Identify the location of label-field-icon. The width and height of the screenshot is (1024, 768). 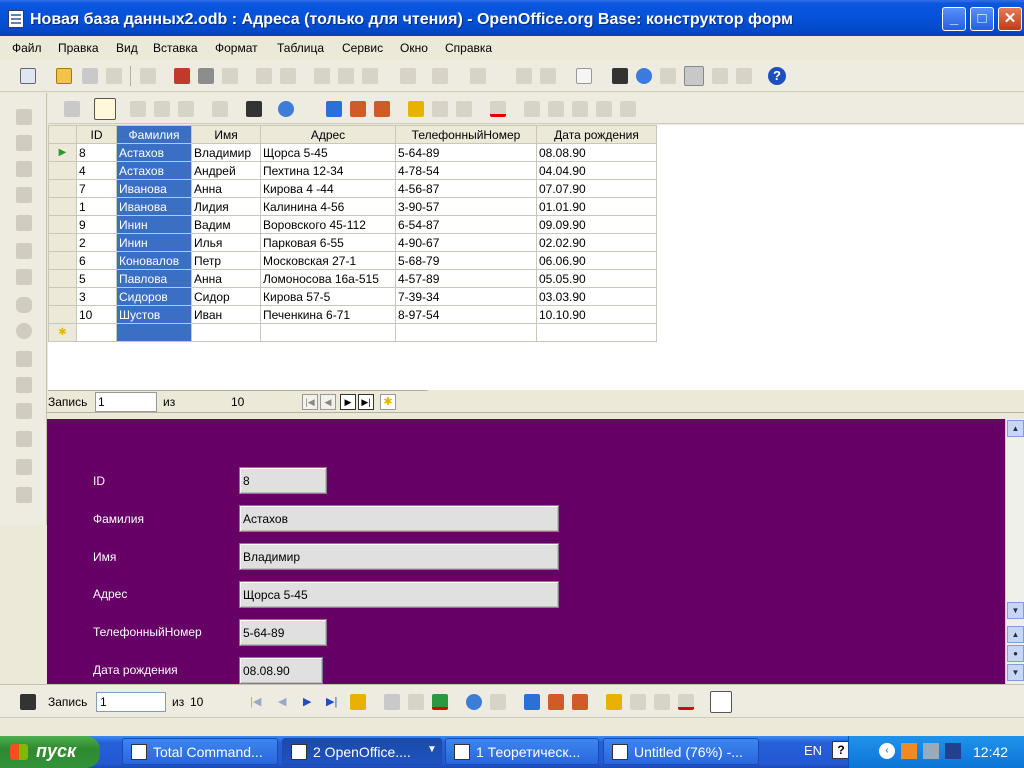
(24, 411).